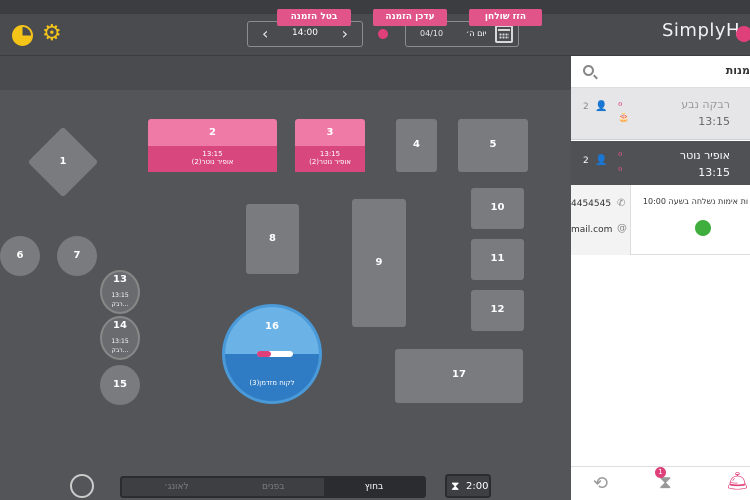  I want to click on sidebar-title: מנות, so click(737, 70).